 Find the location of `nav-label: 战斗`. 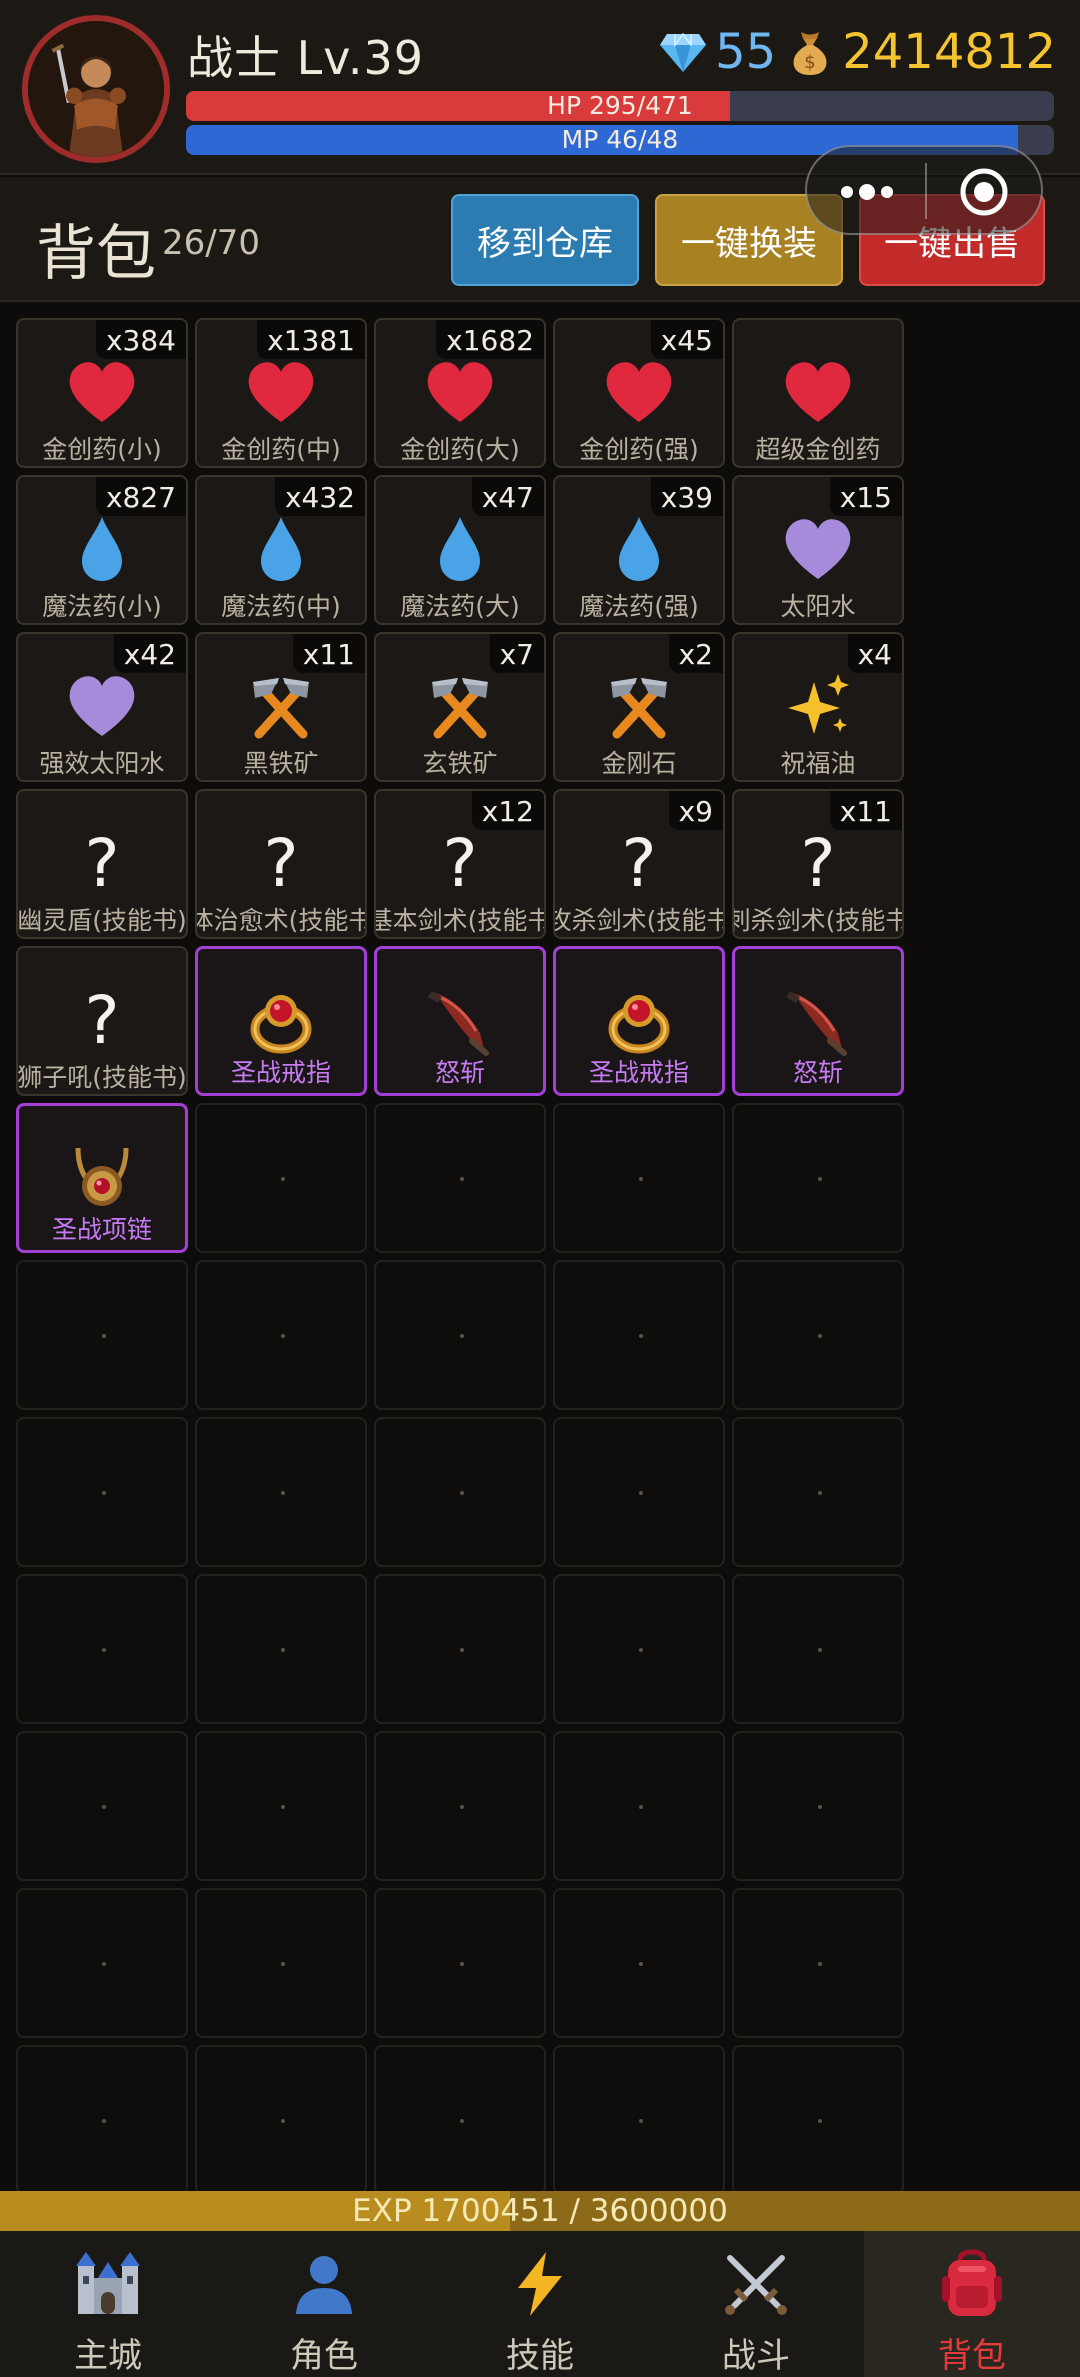

nav-label: 战斗 is located at coordinates (756, 2356).